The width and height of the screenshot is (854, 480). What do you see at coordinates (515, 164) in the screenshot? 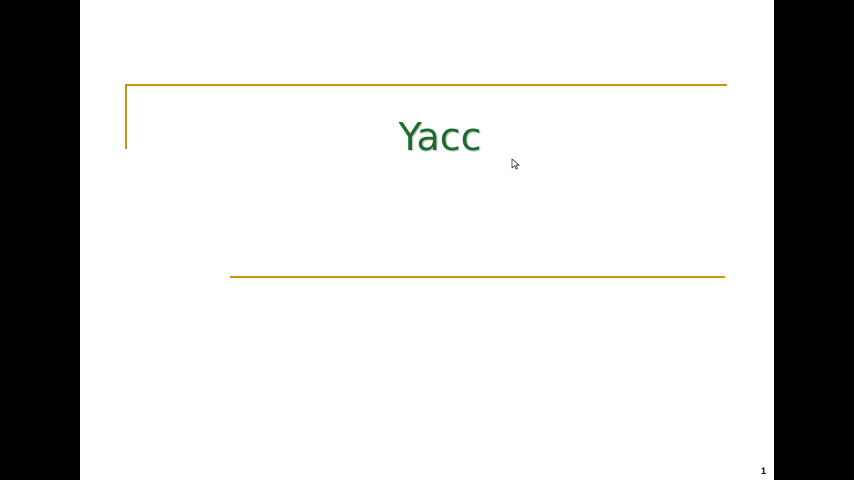
I see `mouse-pointer-icon` at bounding box center [515, 164].